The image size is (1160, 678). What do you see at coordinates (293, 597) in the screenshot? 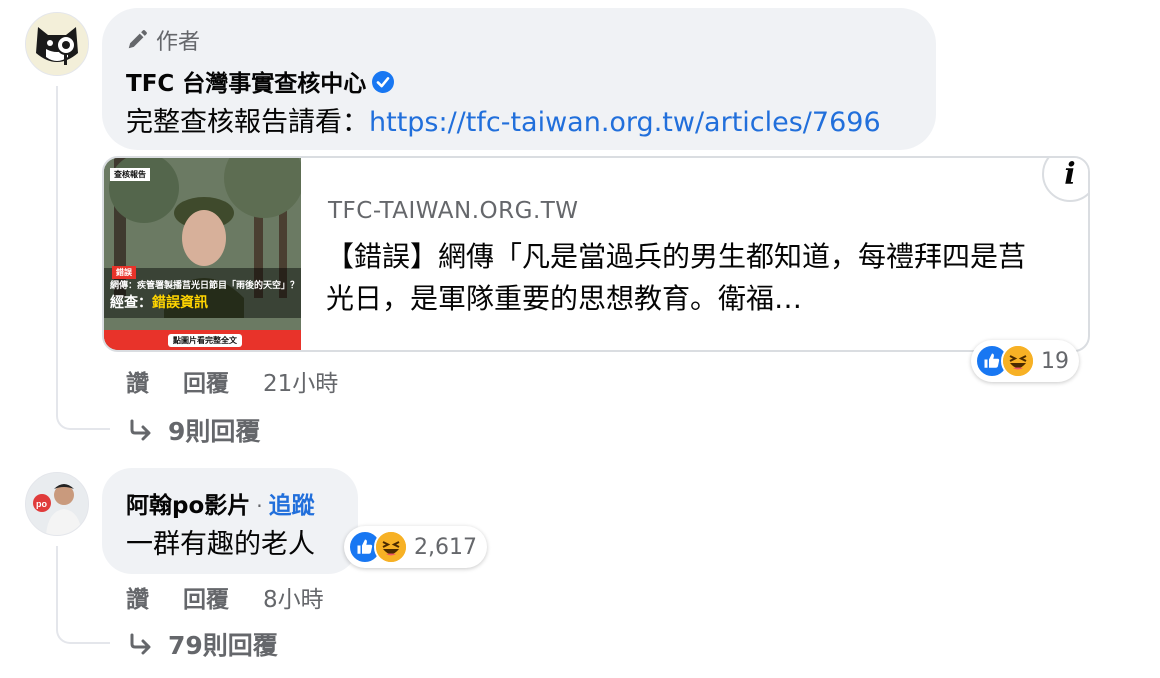
I see `comment-timestamp: 8小時` at bounding box center [293, 597].